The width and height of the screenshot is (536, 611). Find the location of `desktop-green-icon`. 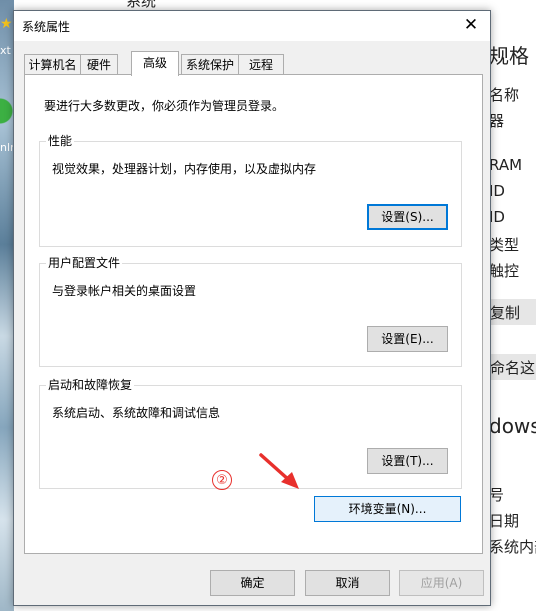

desktop-green-icon is located at coordinates (7, 111).